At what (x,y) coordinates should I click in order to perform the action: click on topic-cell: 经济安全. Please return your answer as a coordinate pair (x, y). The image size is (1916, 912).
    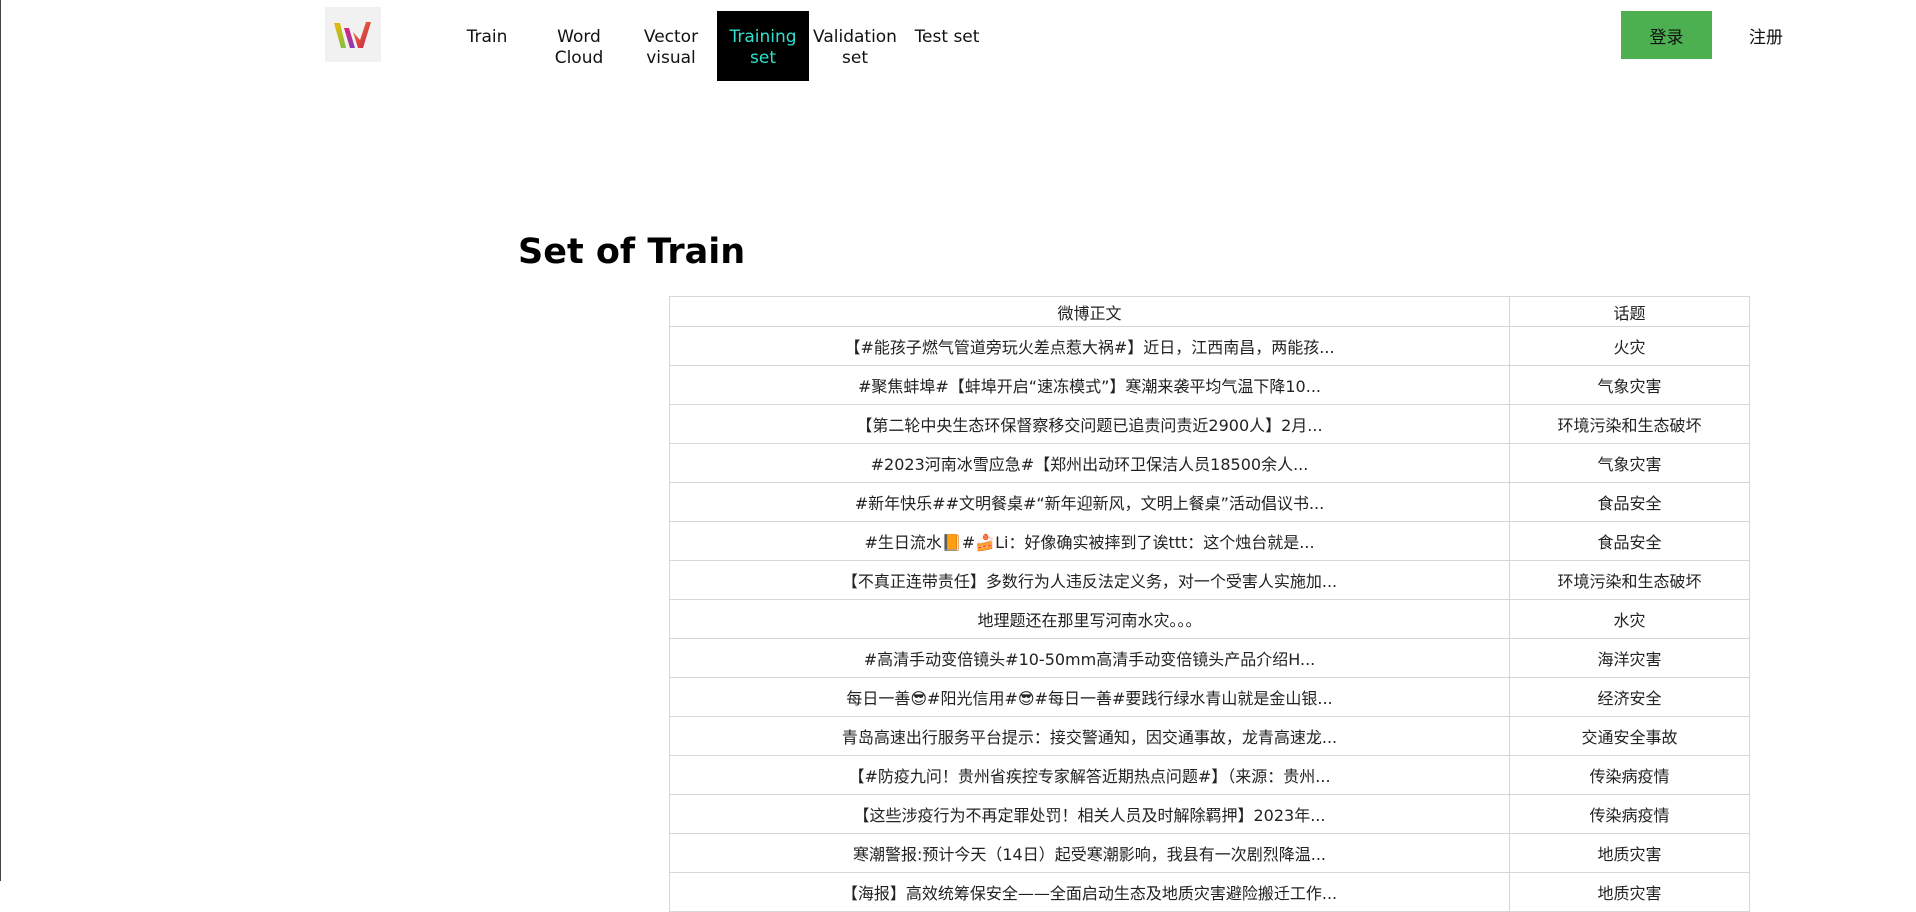
    Looking at the image, I should click on (1629, 697).